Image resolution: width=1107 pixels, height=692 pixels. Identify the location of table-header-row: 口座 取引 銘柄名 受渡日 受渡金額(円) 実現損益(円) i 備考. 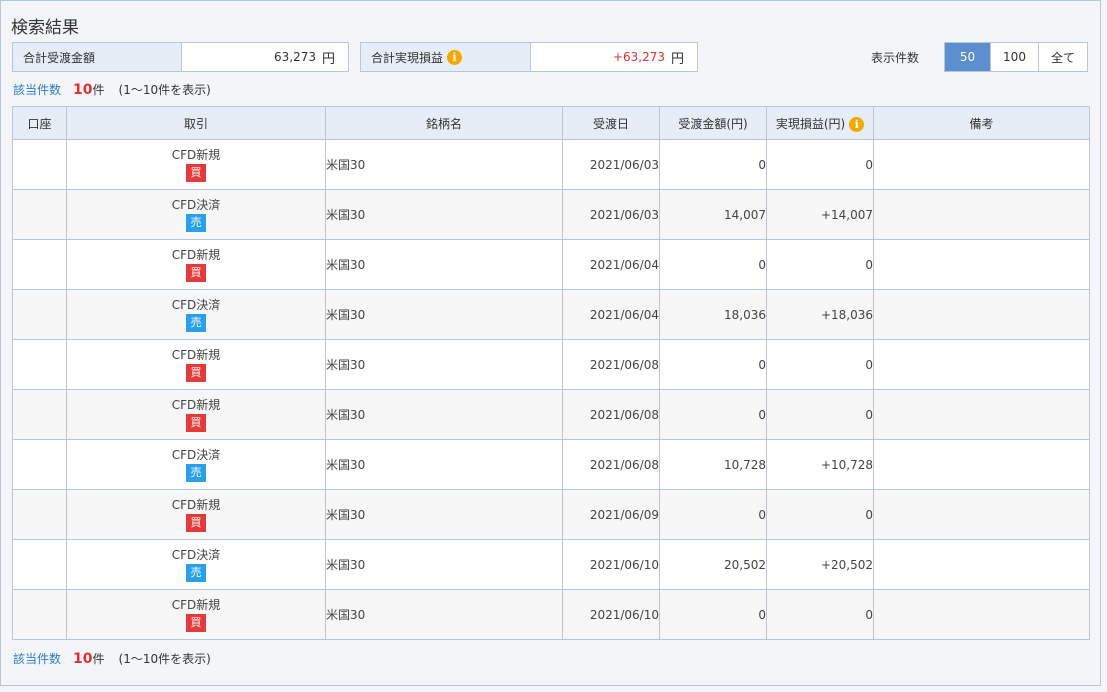
(551, 123).